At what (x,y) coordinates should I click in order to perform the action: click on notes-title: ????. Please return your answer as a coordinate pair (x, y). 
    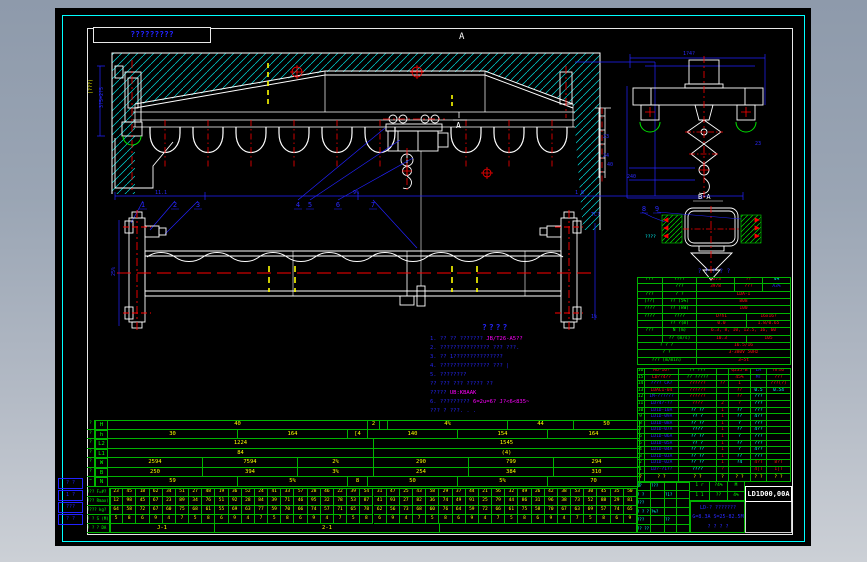
    Looking at the image, I should click on (496, 327).